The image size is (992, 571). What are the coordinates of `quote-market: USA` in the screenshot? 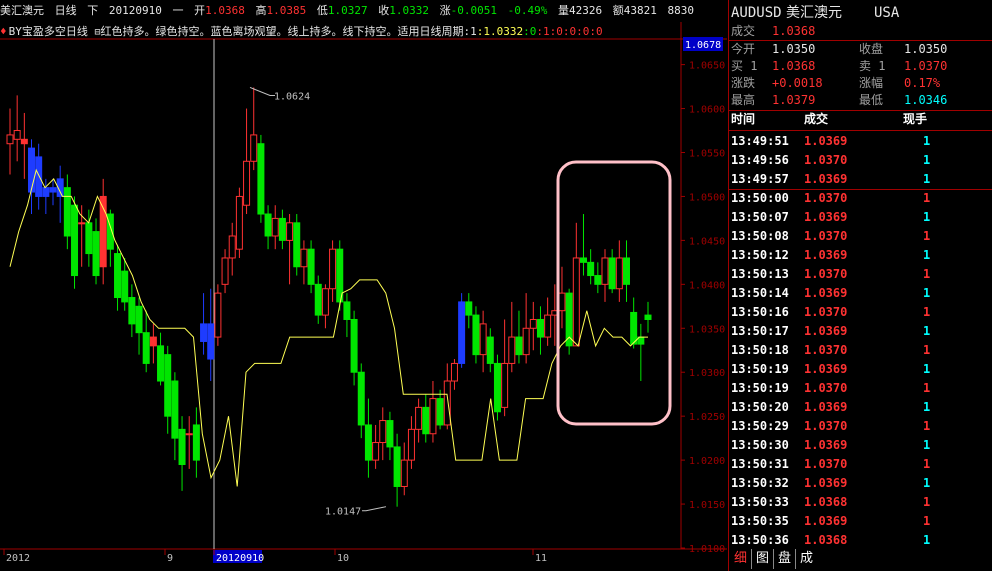 It's located at (887, 13).